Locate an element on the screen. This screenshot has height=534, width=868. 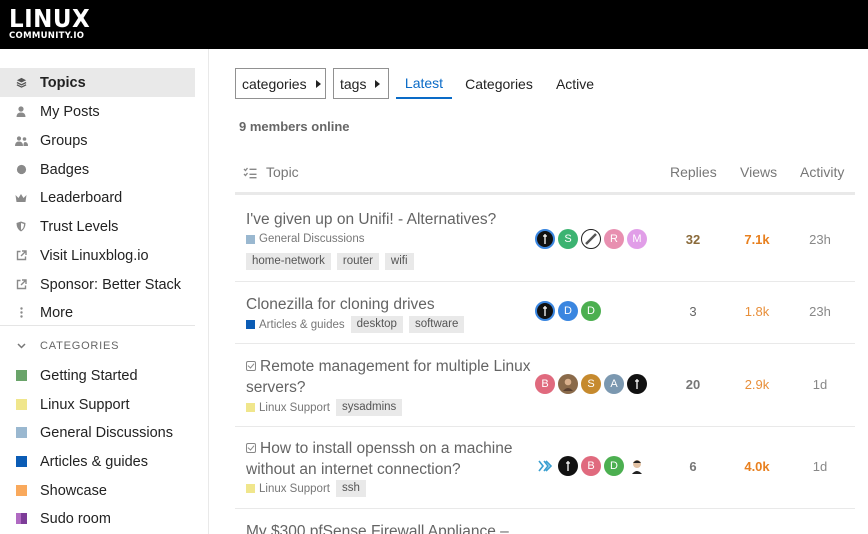
categories-heading: CATEGORIES is located at coordinates (80, 346).